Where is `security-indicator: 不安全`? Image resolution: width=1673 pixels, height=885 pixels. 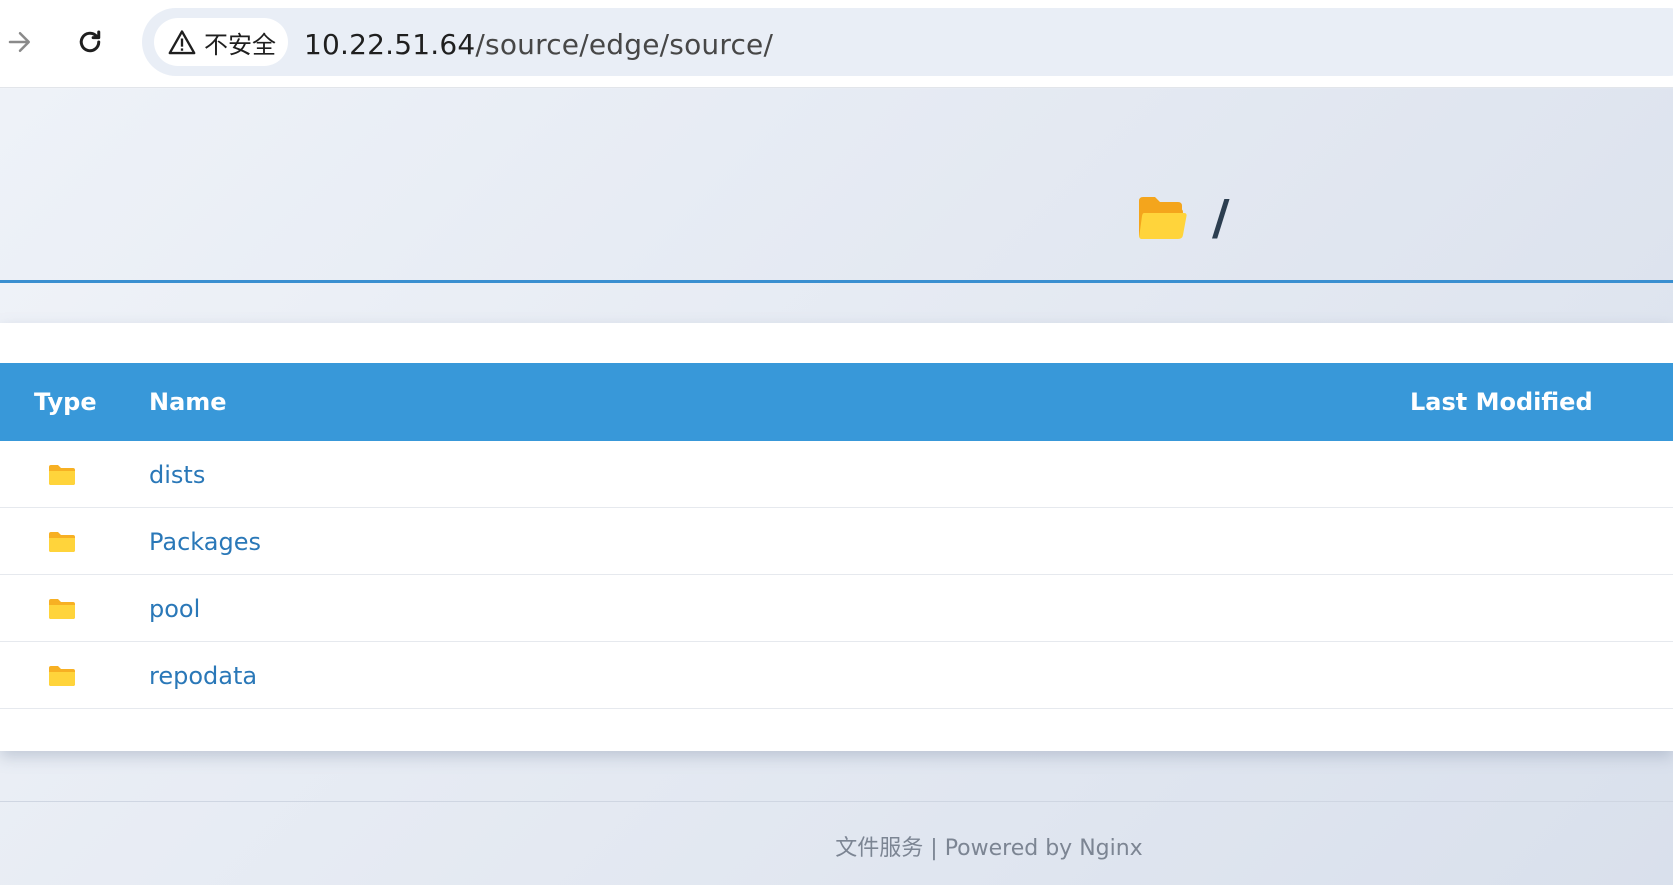 security-indicator: 不安全 is located at coordinates (221, 42).